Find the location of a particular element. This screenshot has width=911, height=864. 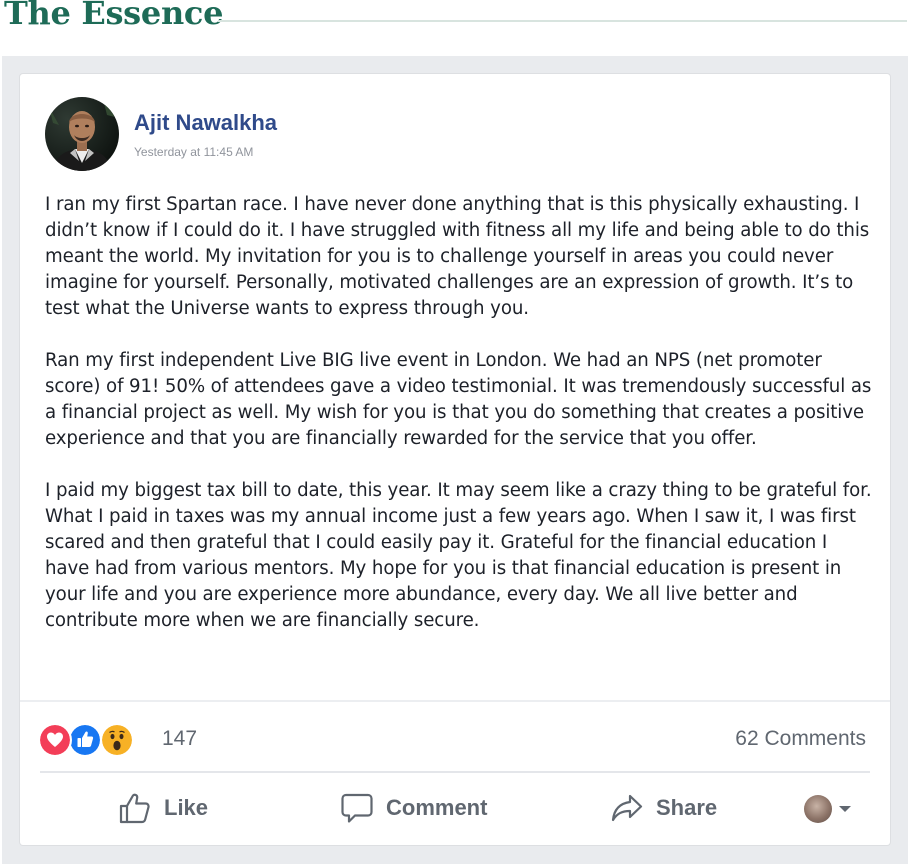

author-avatar is located at coordinates (82, 134).